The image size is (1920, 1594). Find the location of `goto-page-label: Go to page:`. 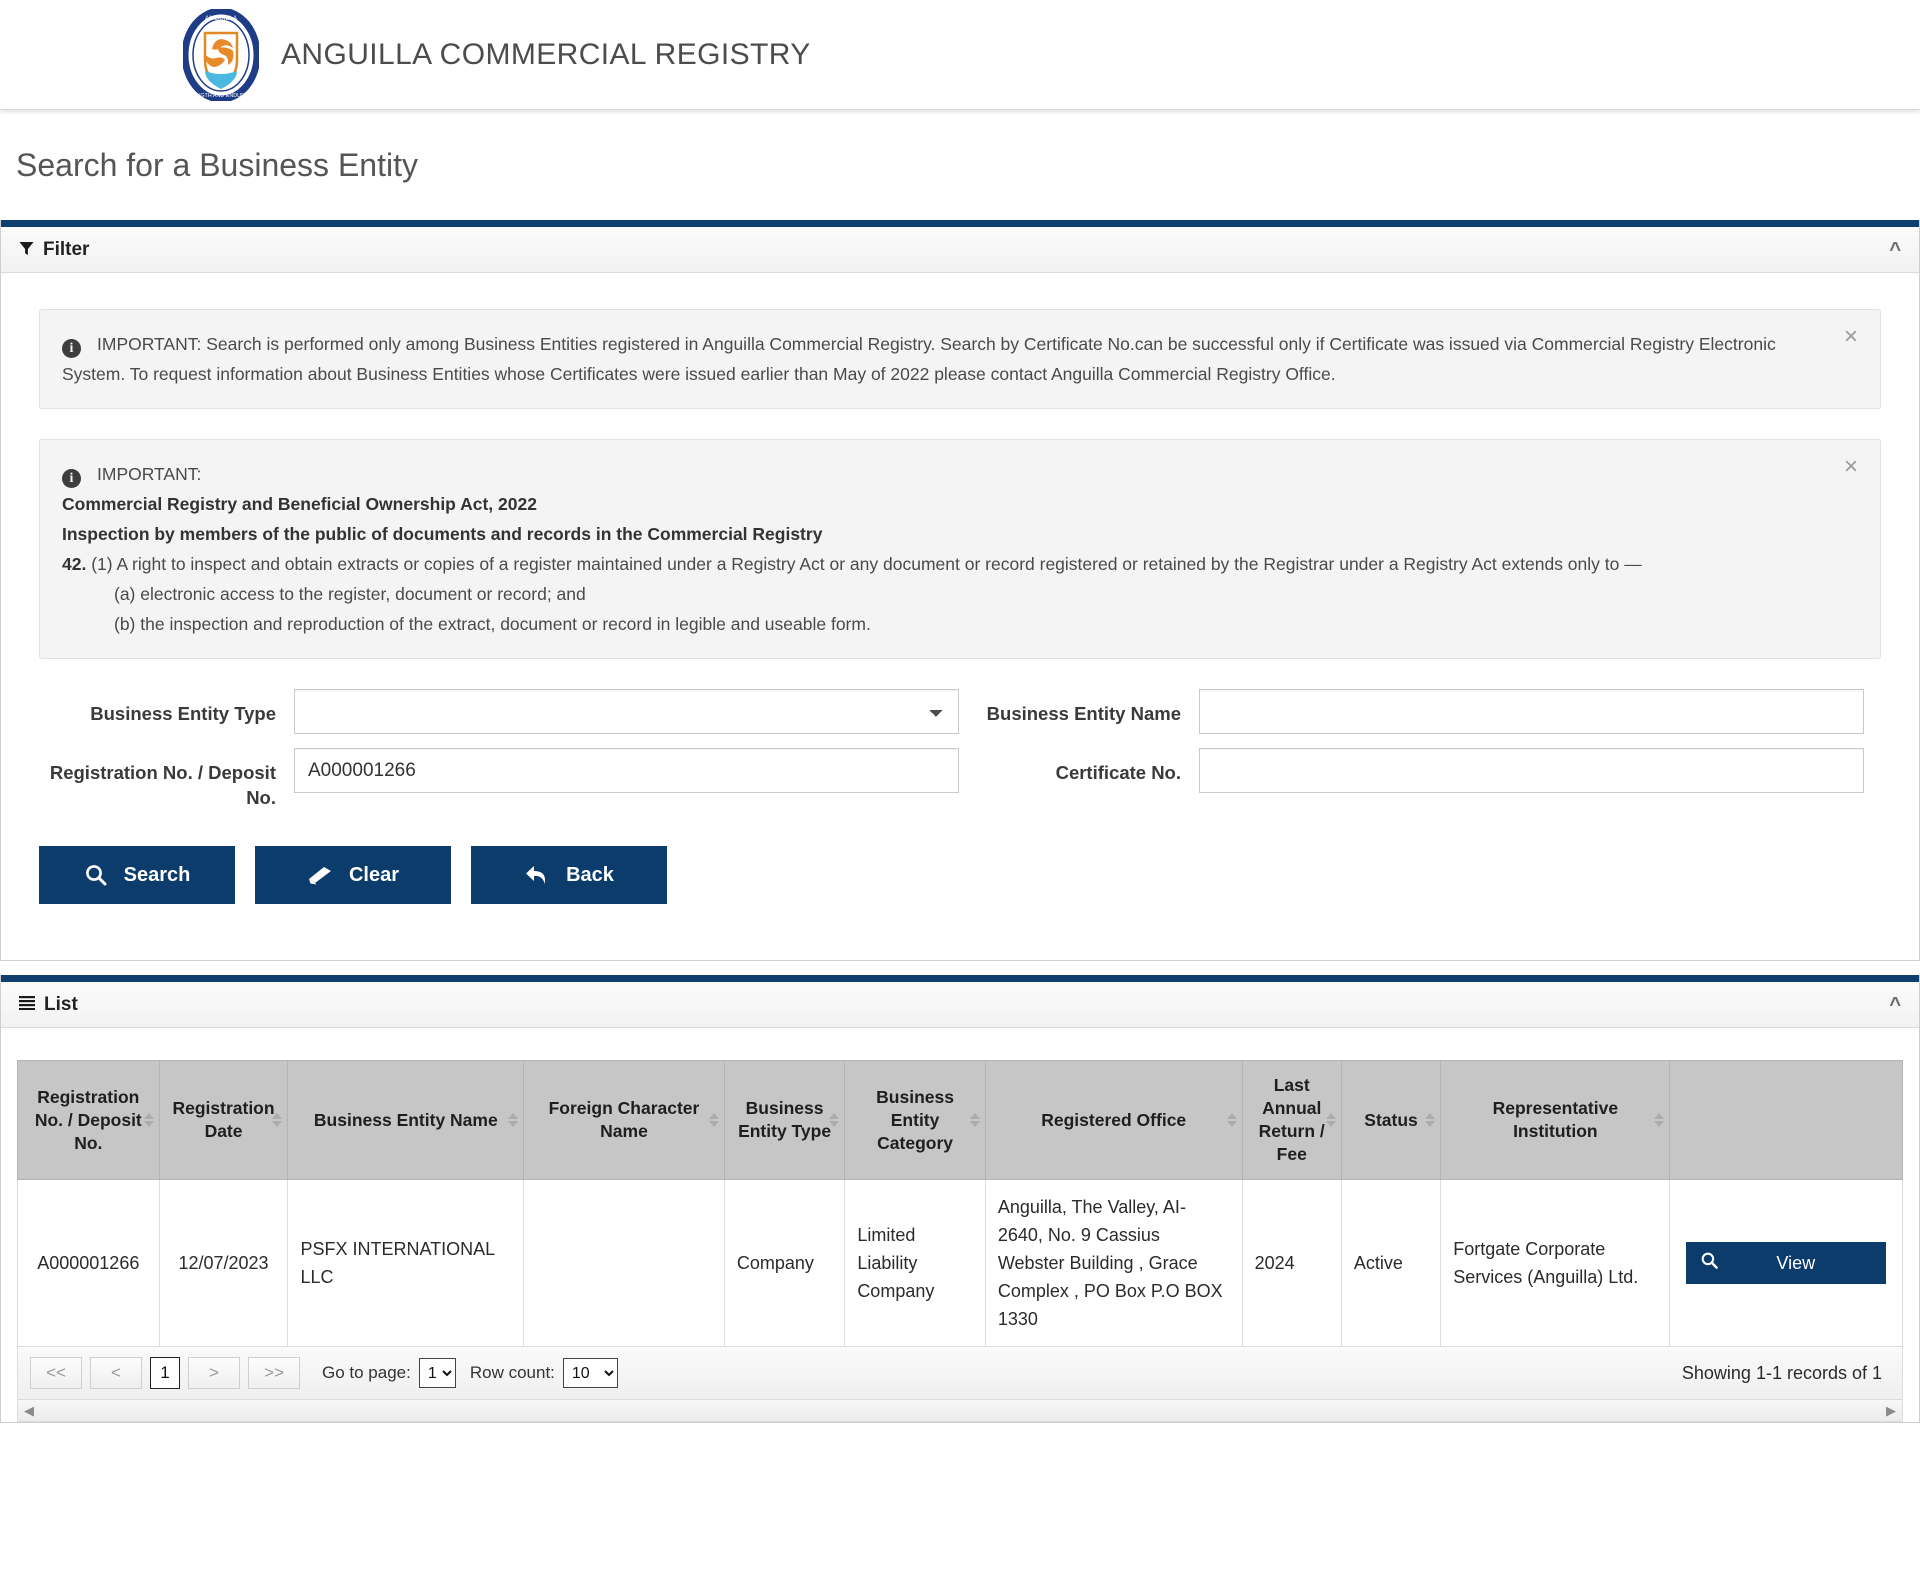

goto-page-label: Go to page: is located at coordinates (366, 1372).